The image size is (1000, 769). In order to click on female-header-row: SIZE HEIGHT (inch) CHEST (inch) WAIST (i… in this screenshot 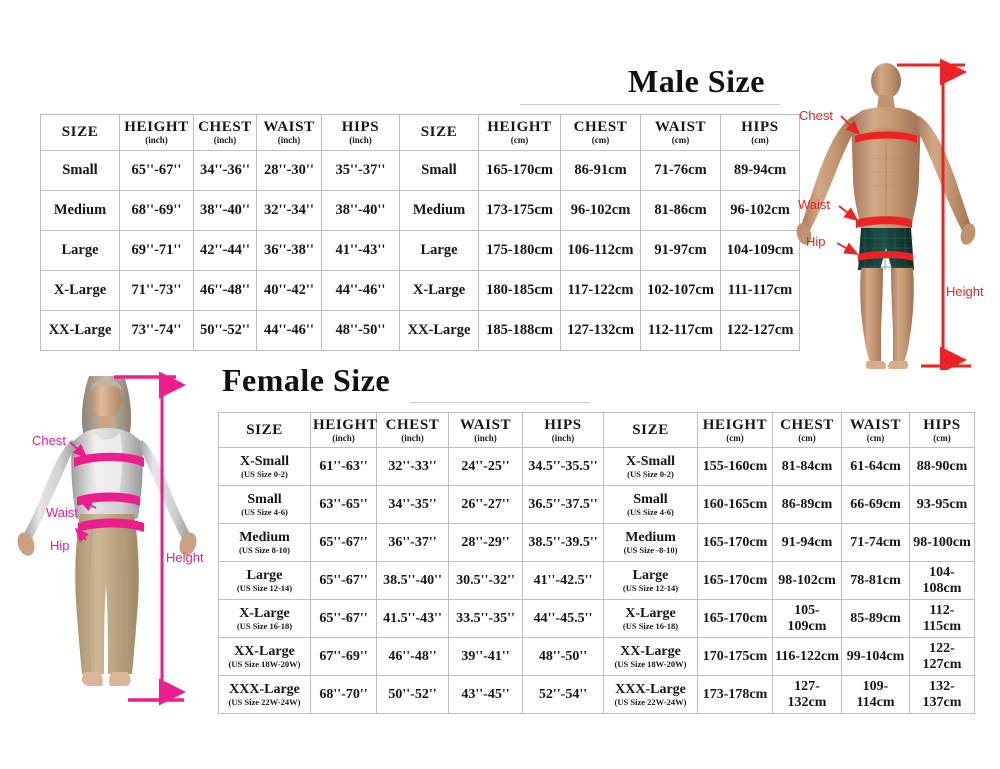, I will do `click(596, 430)`.